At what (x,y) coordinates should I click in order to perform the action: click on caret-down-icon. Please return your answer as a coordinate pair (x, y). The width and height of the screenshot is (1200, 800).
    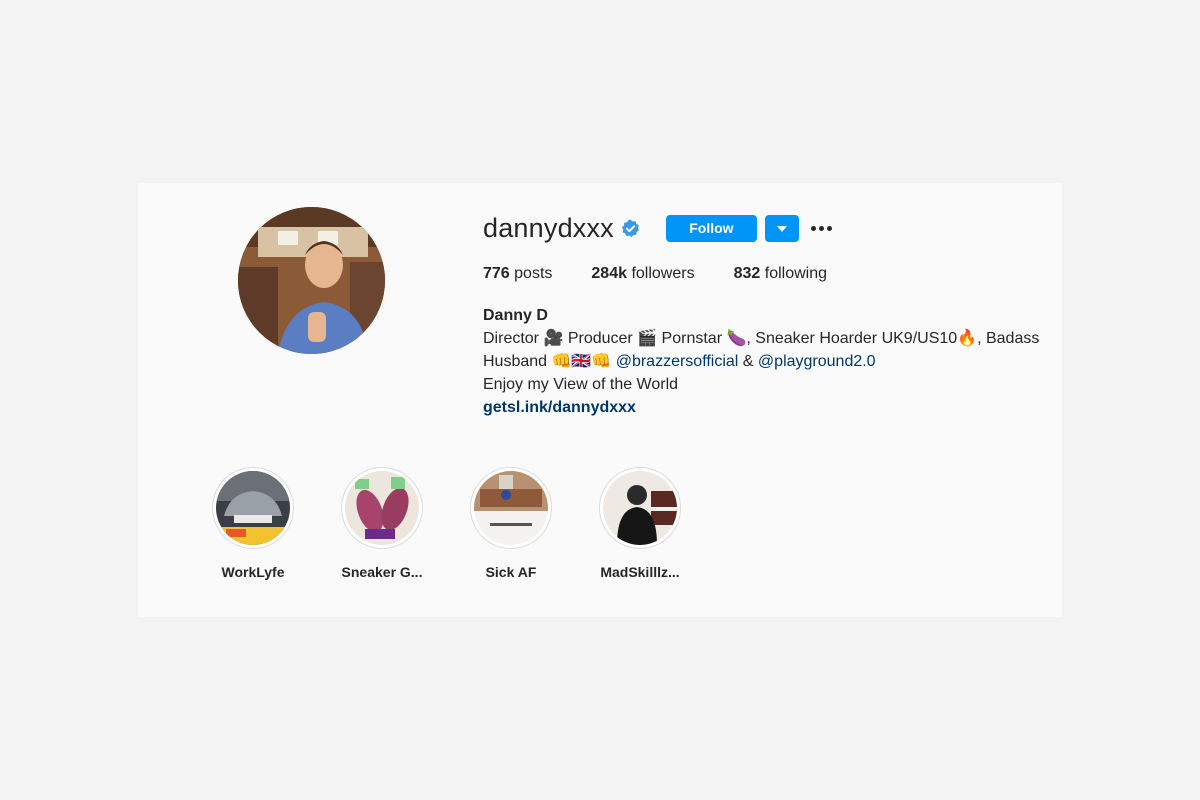
    Looking at the image, I should click on (781, 228).